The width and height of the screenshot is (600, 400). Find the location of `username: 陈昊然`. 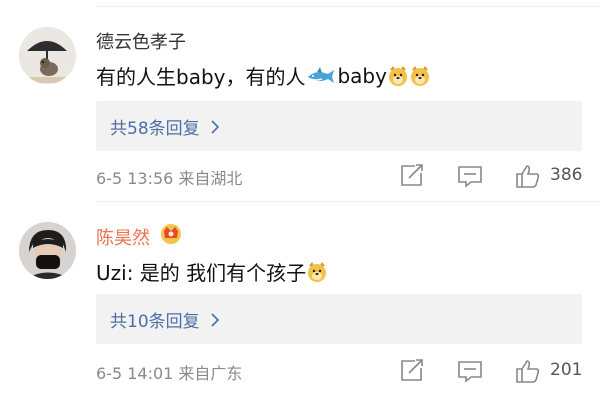

username: 陈昊然 is located at coordinates (123, 237).